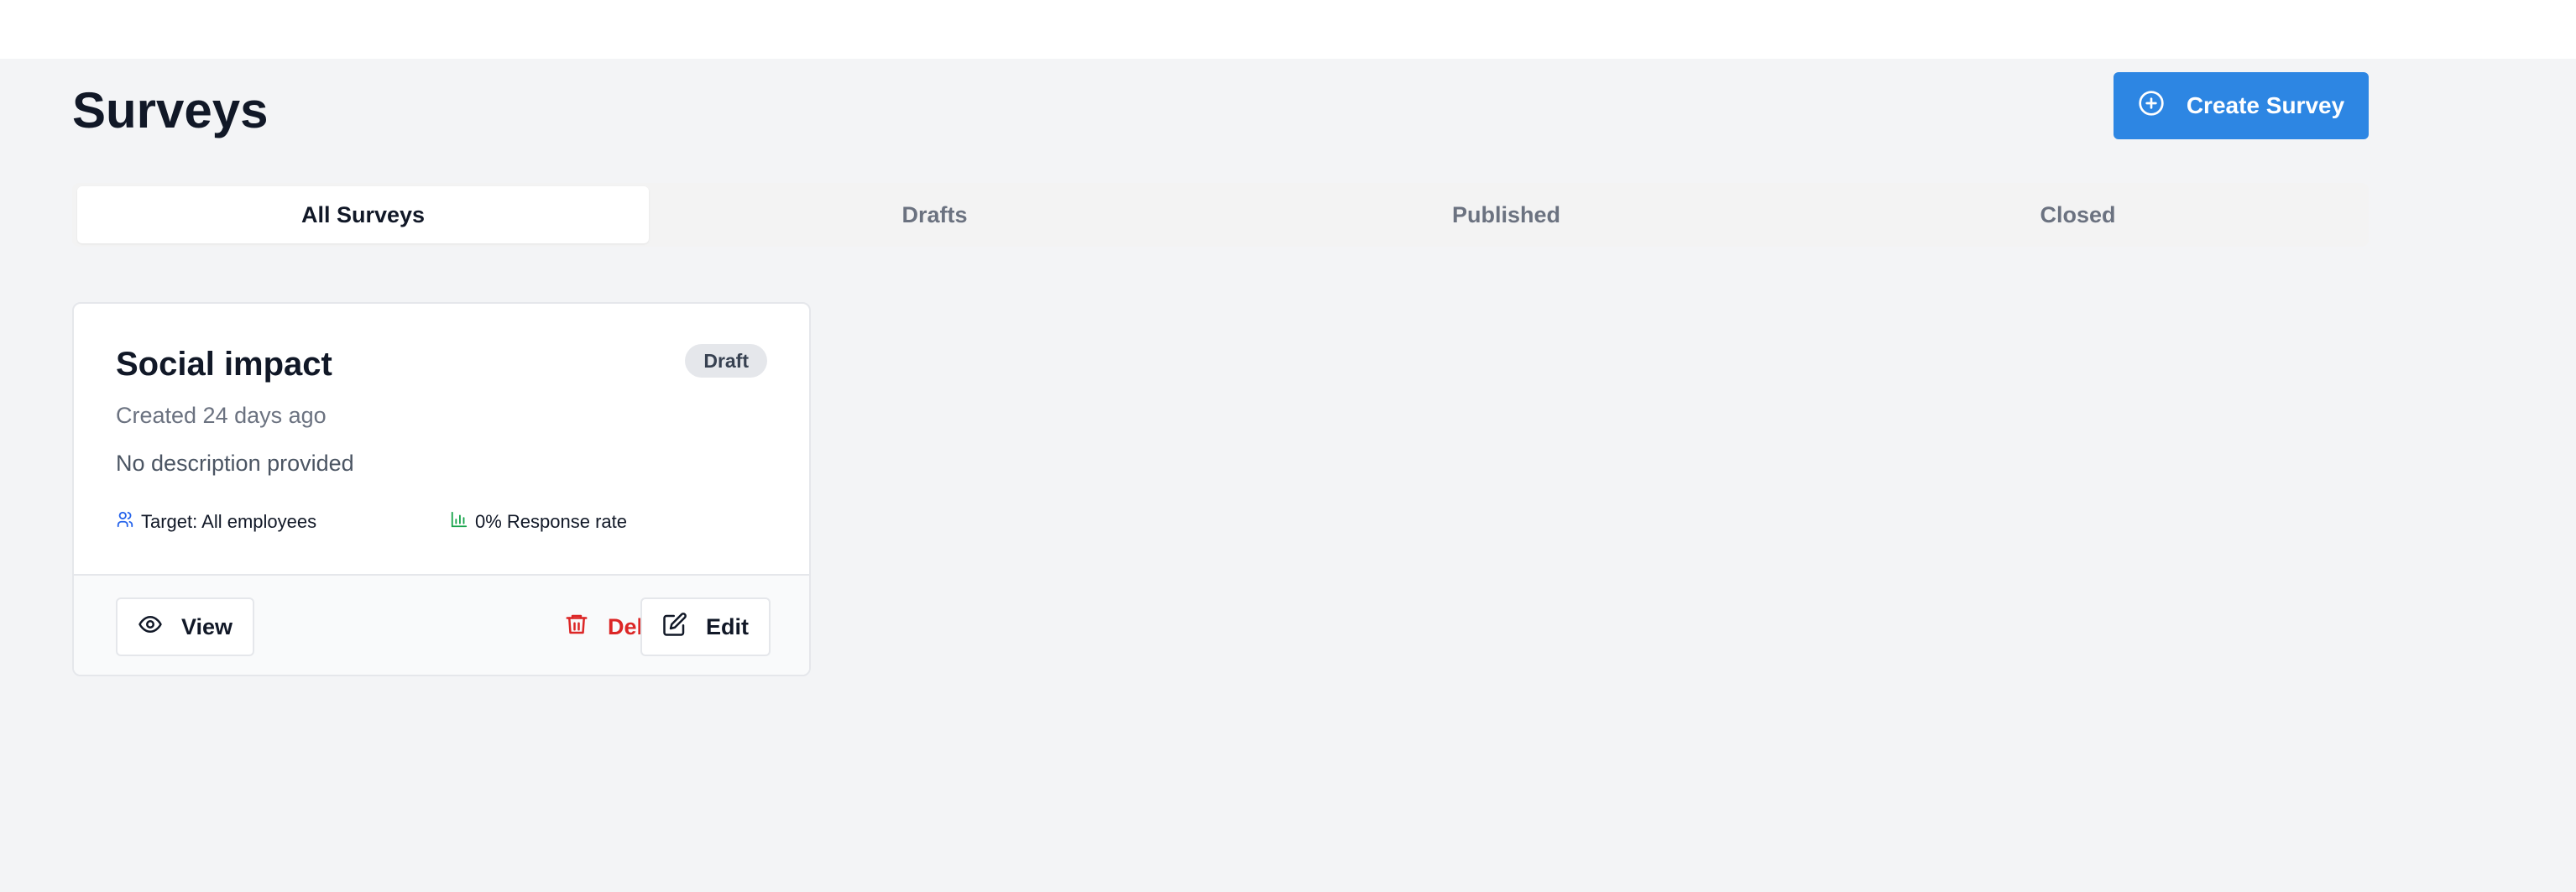  What do you see at coordinates (576, 627) in the screenshot?
I see `trash-icon` at bounding box center [576, 627].